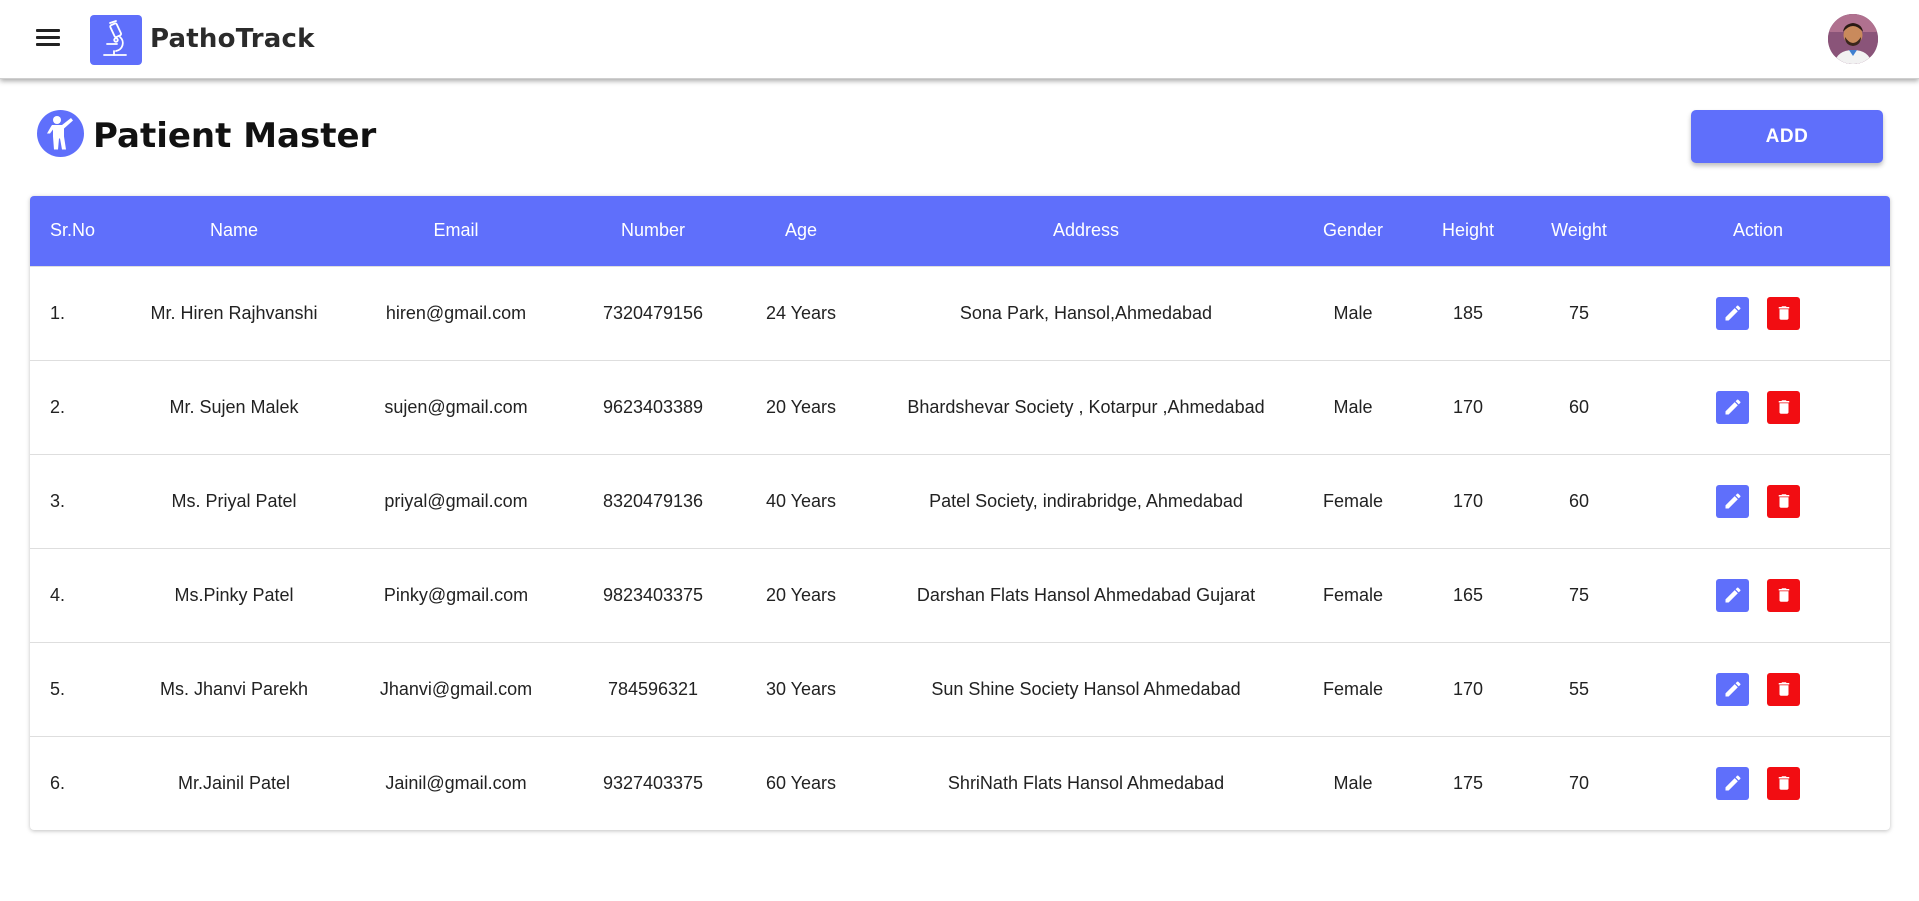 This screenshot has width=1919, height=901. Describe the element at coordinates (1086, 782) in the screenshot. I see `cell-address: ShriNath Flats Hansol Ahmedabad` at that location.